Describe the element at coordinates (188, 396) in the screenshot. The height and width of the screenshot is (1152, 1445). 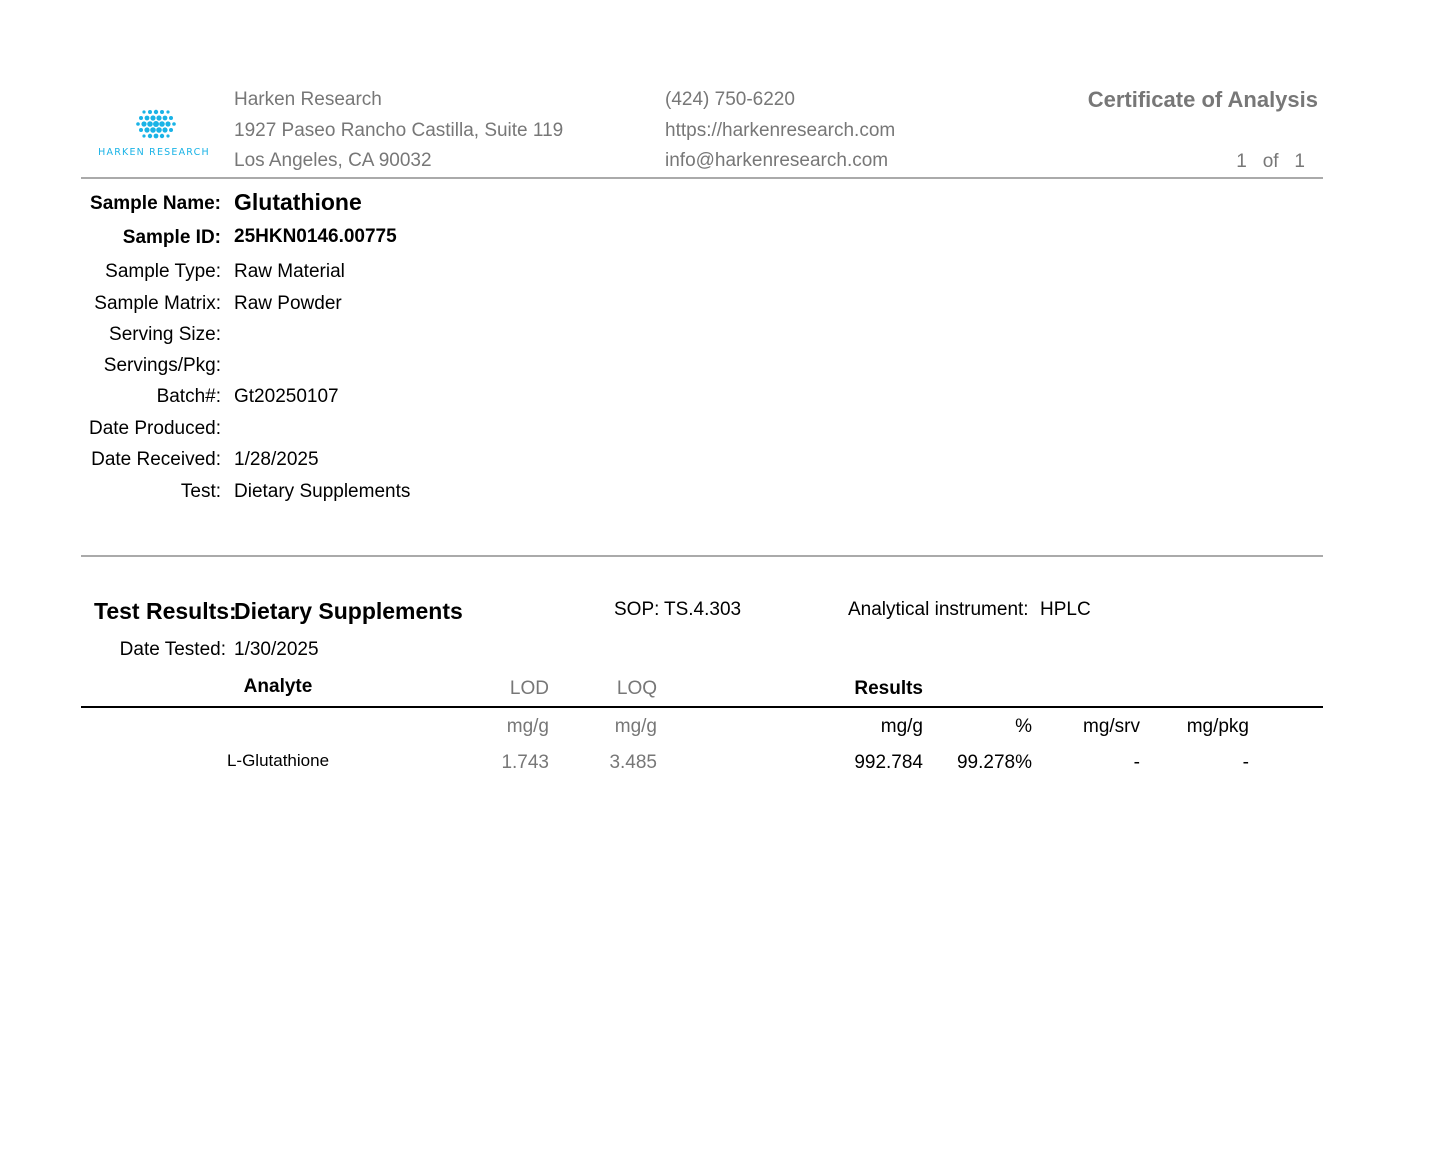
I see `batch-label: Batch#:` at that location.